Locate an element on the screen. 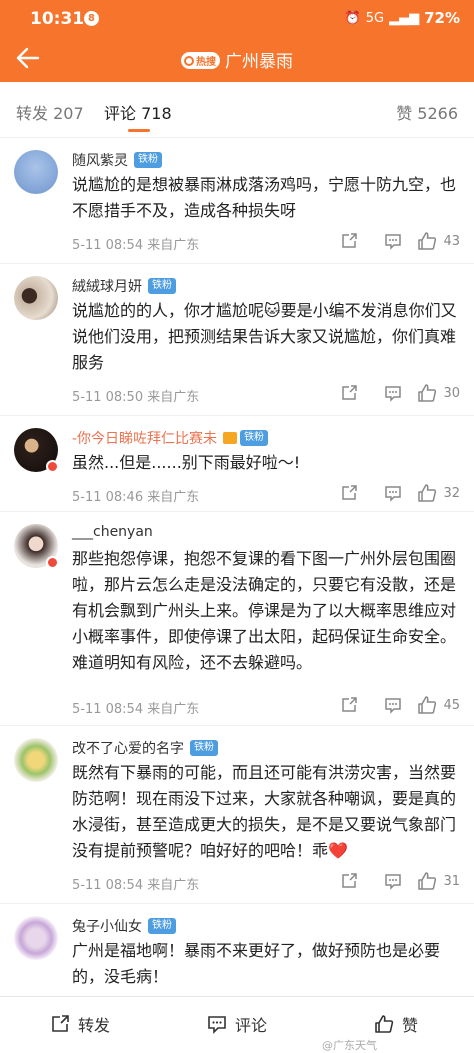 The height and width of the screenshot is (1053, 474). comment-item: 兔子小仙女 铁粉 广州是福地啊！暴雨不来更好了，做好预防也是必要的，没毛病！ is located at coordinates (237, 950).